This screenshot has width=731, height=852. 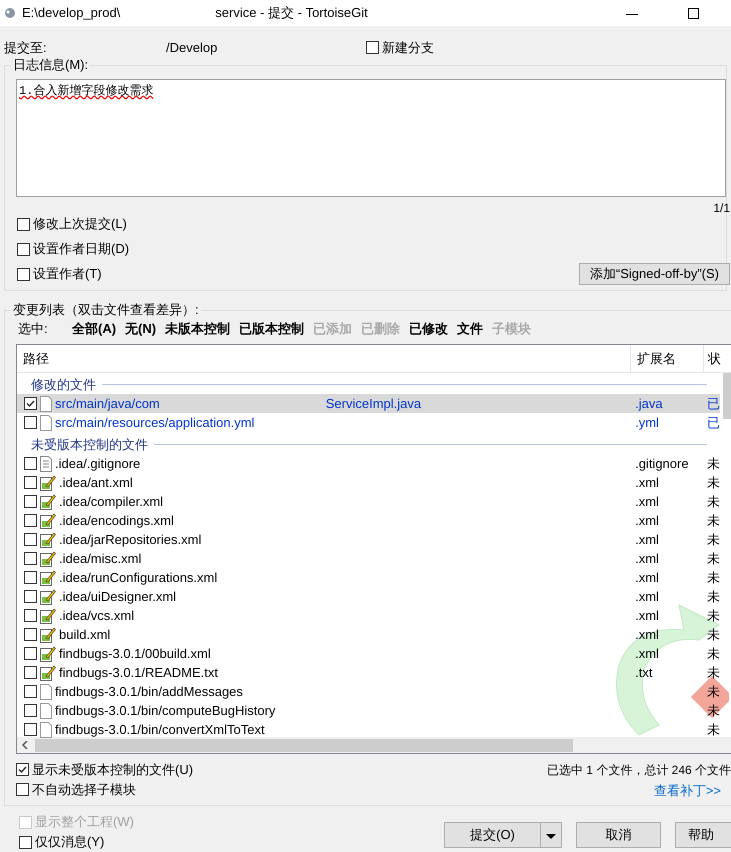 I want to click on file-row: .idea/vcs.xml .xml 未, so click(x=368, y=615).